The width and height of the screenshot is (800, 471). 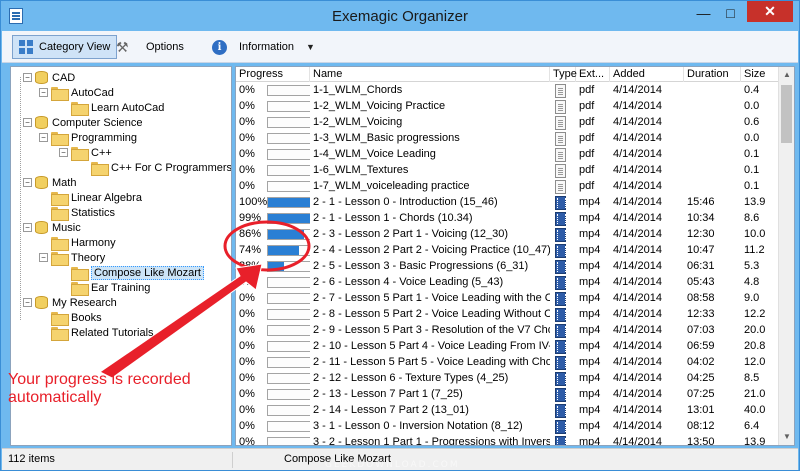 What do you see at coordinates (83, 122) in the screenshot?
I see `tree-node: − Computer Science` at bounding box center [83, 122].